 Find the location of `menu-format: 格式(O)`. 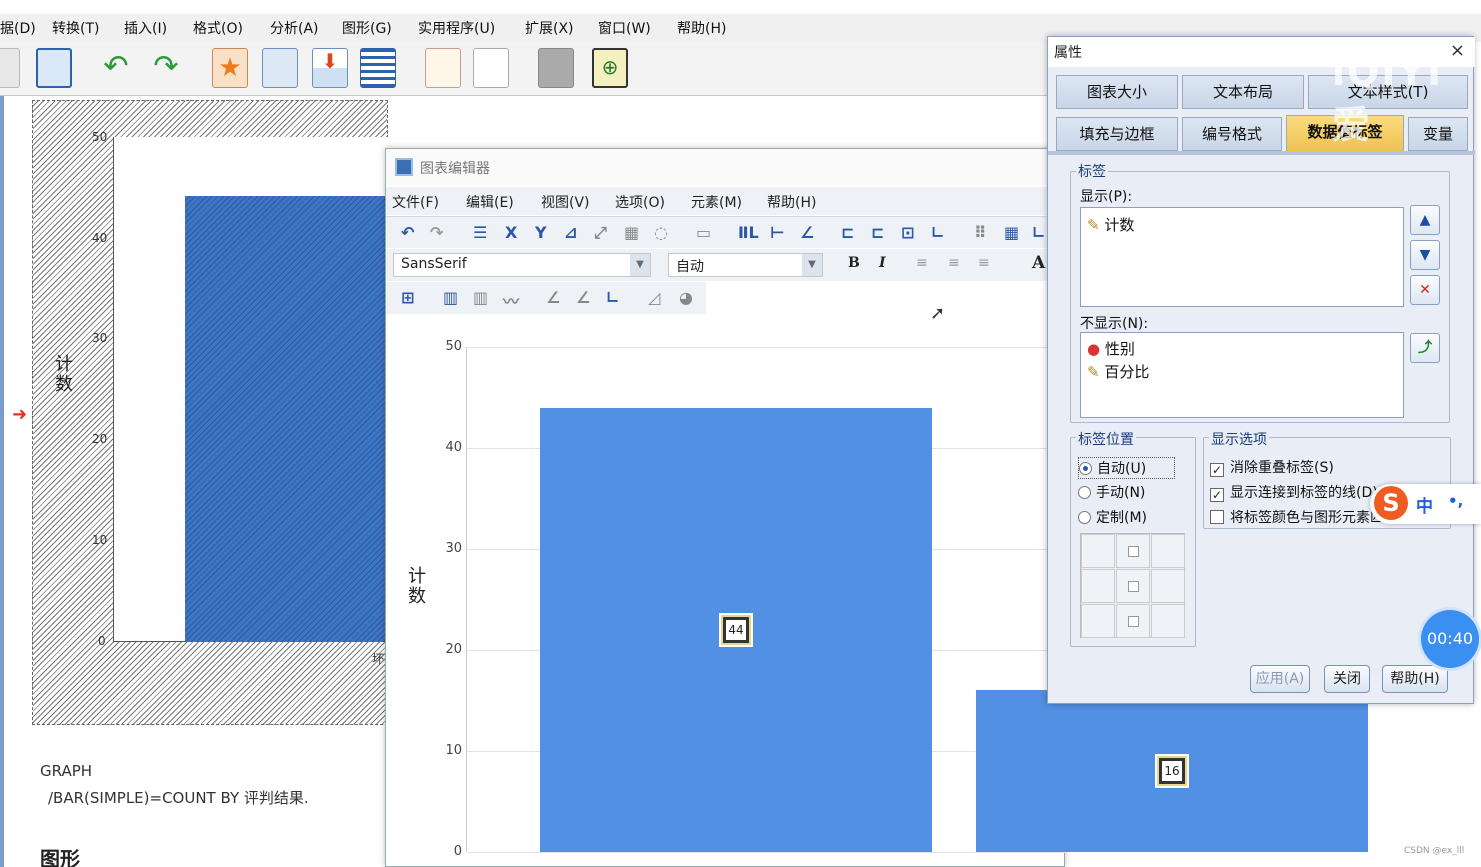

menu-format: 格式(O) is located at coordinates (218, 28).